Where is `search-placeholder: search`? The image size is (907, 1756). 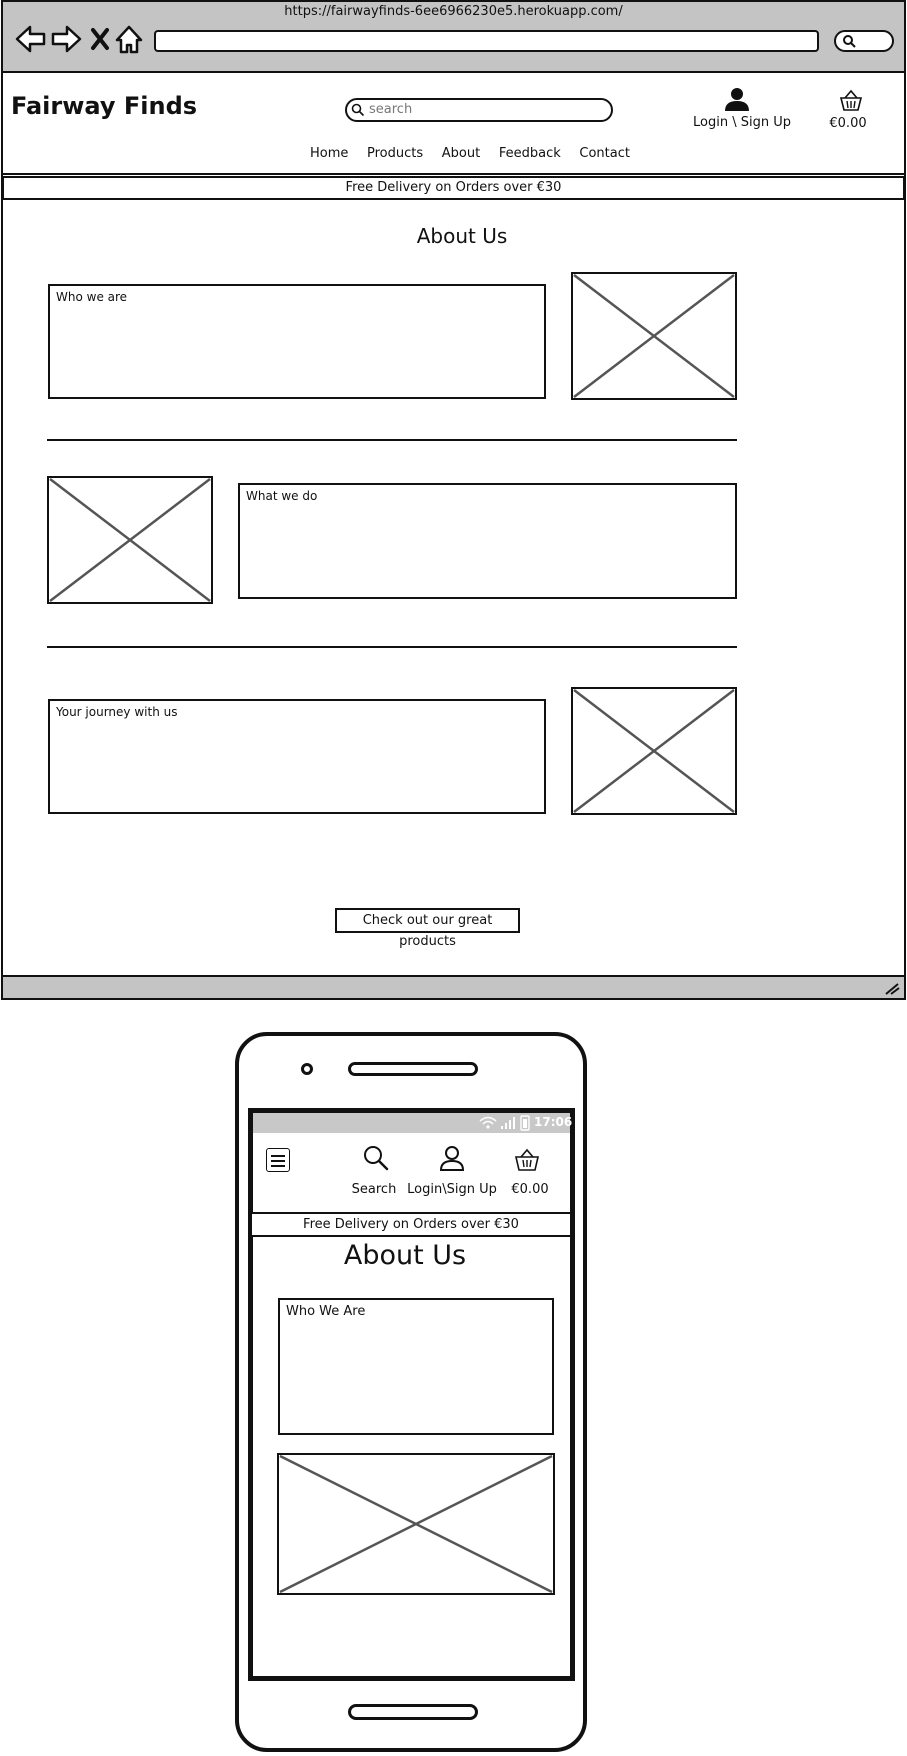 search-placeholder: search is located at coordinates (391, 109).